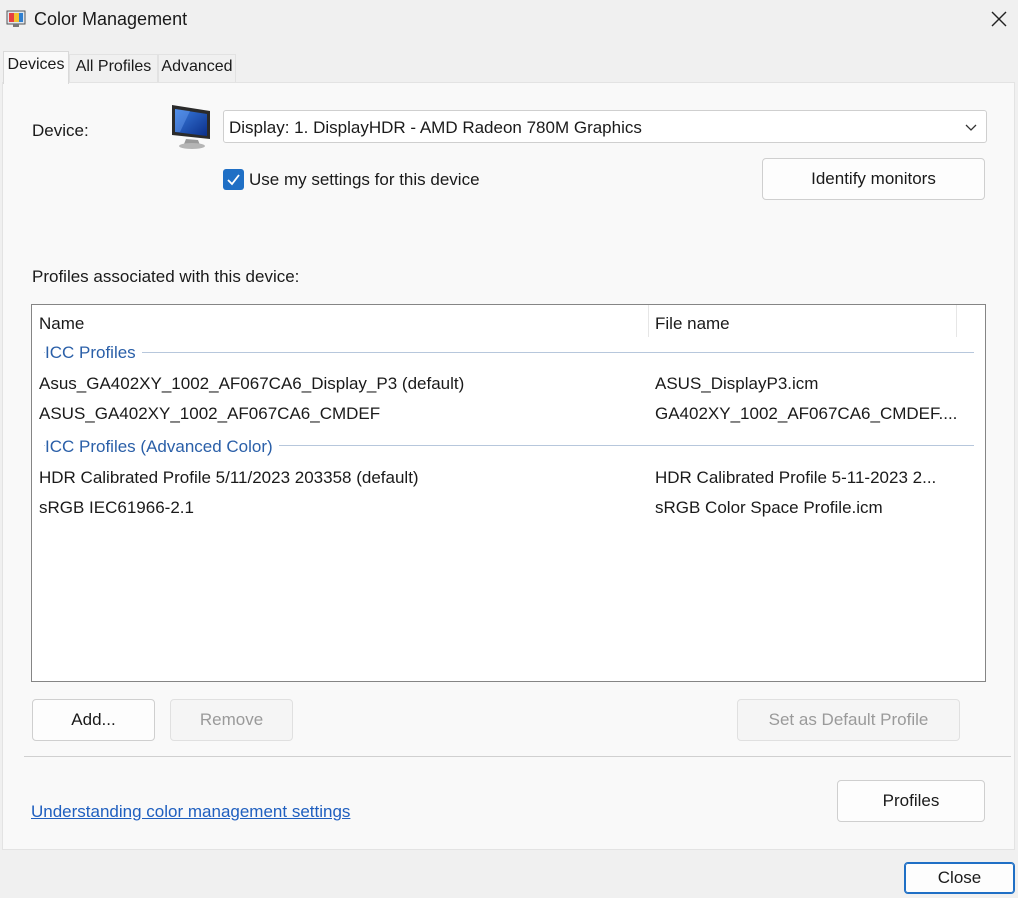  Describe the element at coordinates (509, 352) in the screenshot. I see `group-divider` at that location.